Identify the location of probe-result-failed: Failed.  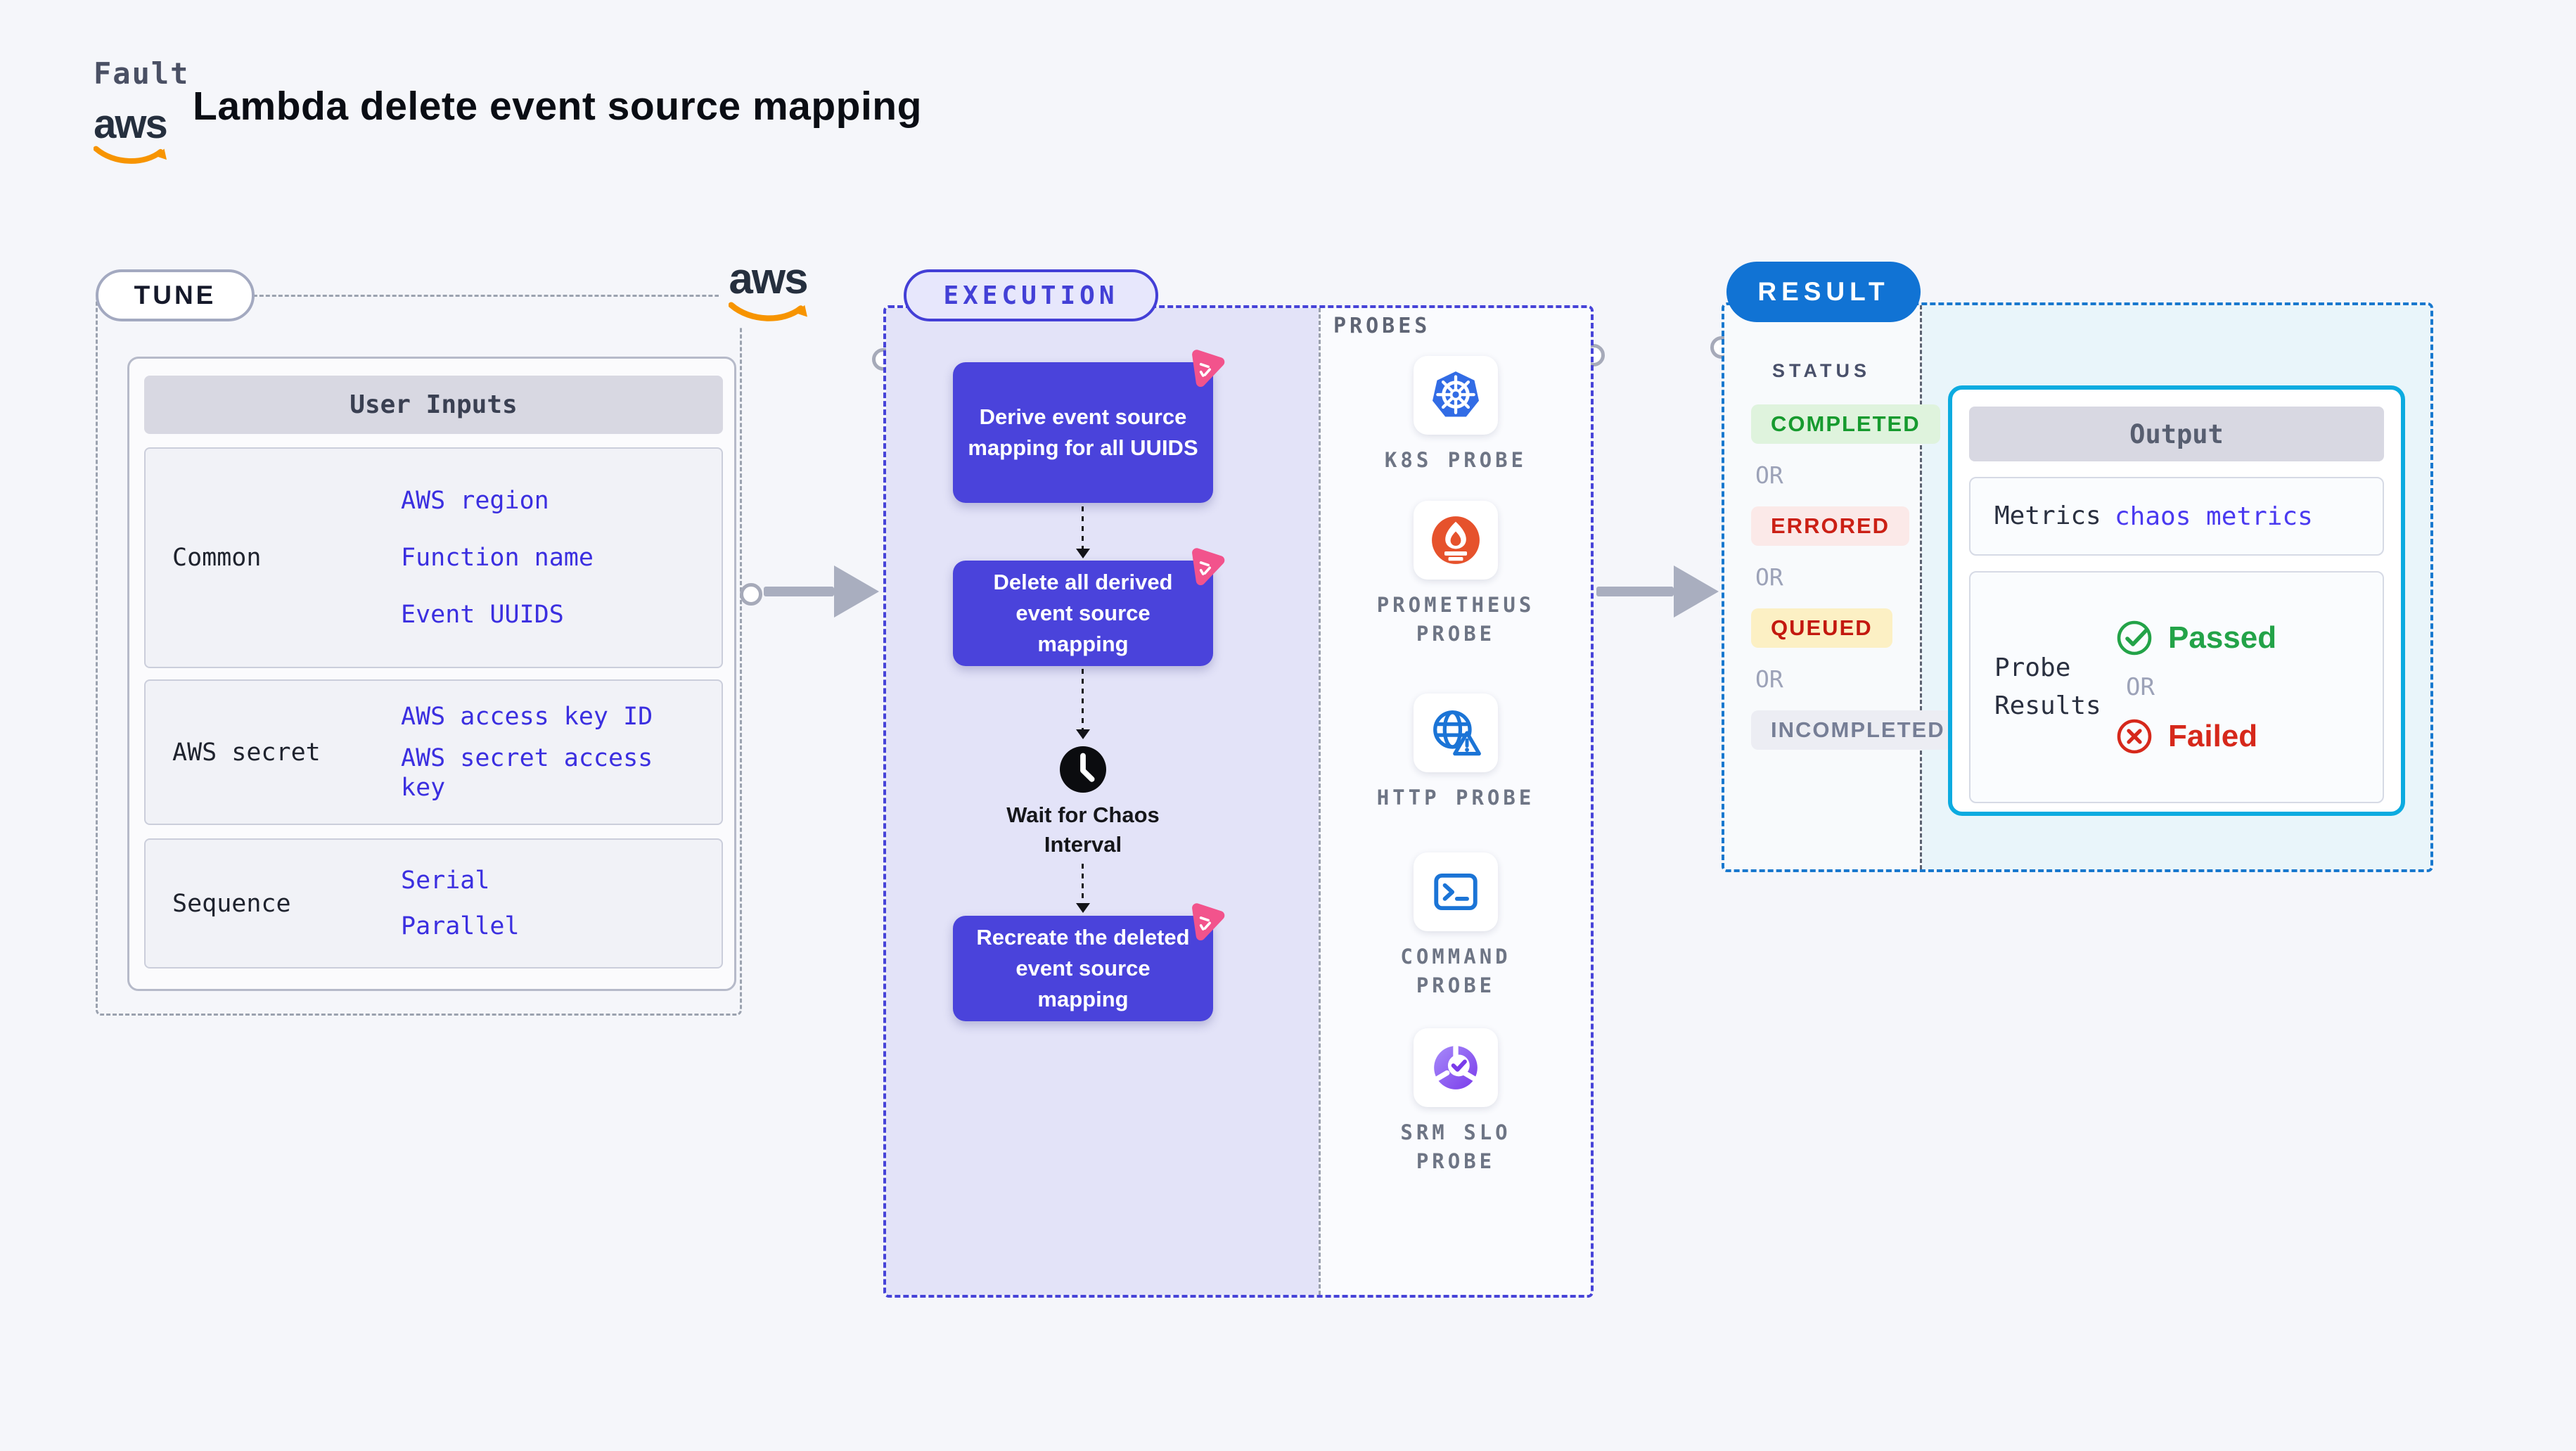
(2195, 736).